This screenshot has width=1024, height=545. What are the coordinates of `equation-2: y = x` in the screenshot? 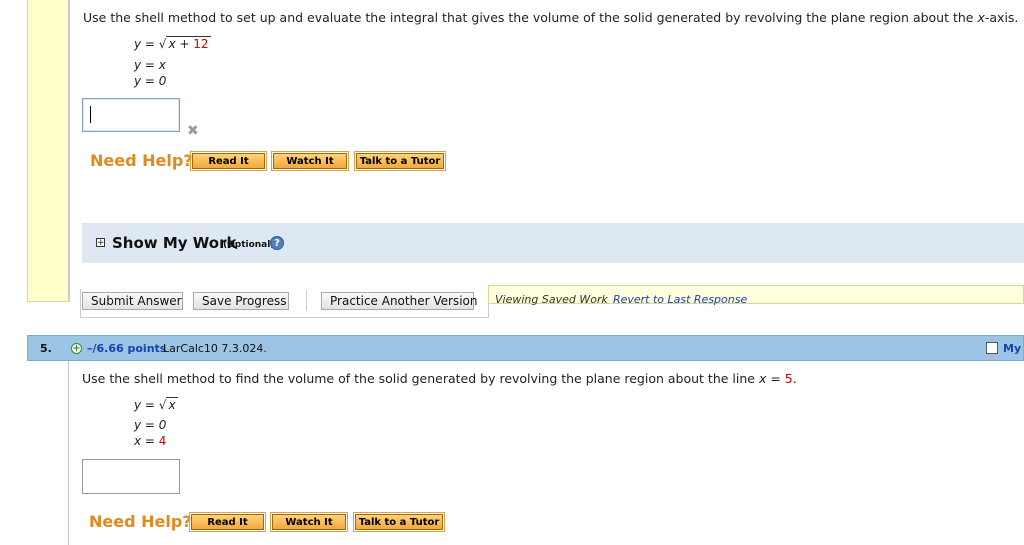 It's located at (150, 65).